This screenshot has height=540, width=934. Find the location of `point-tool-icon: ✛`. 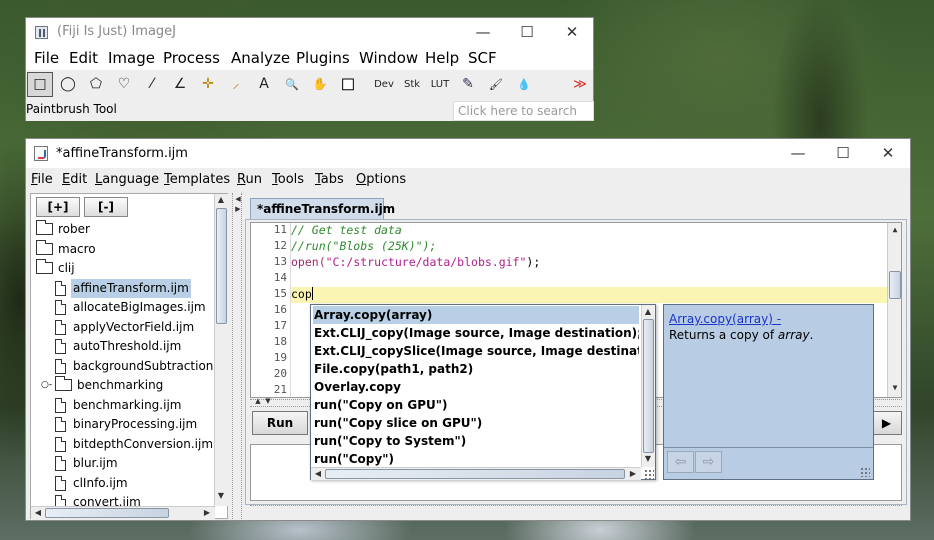

point-tool-icon: ✛ is located at coordinates (208, 84).